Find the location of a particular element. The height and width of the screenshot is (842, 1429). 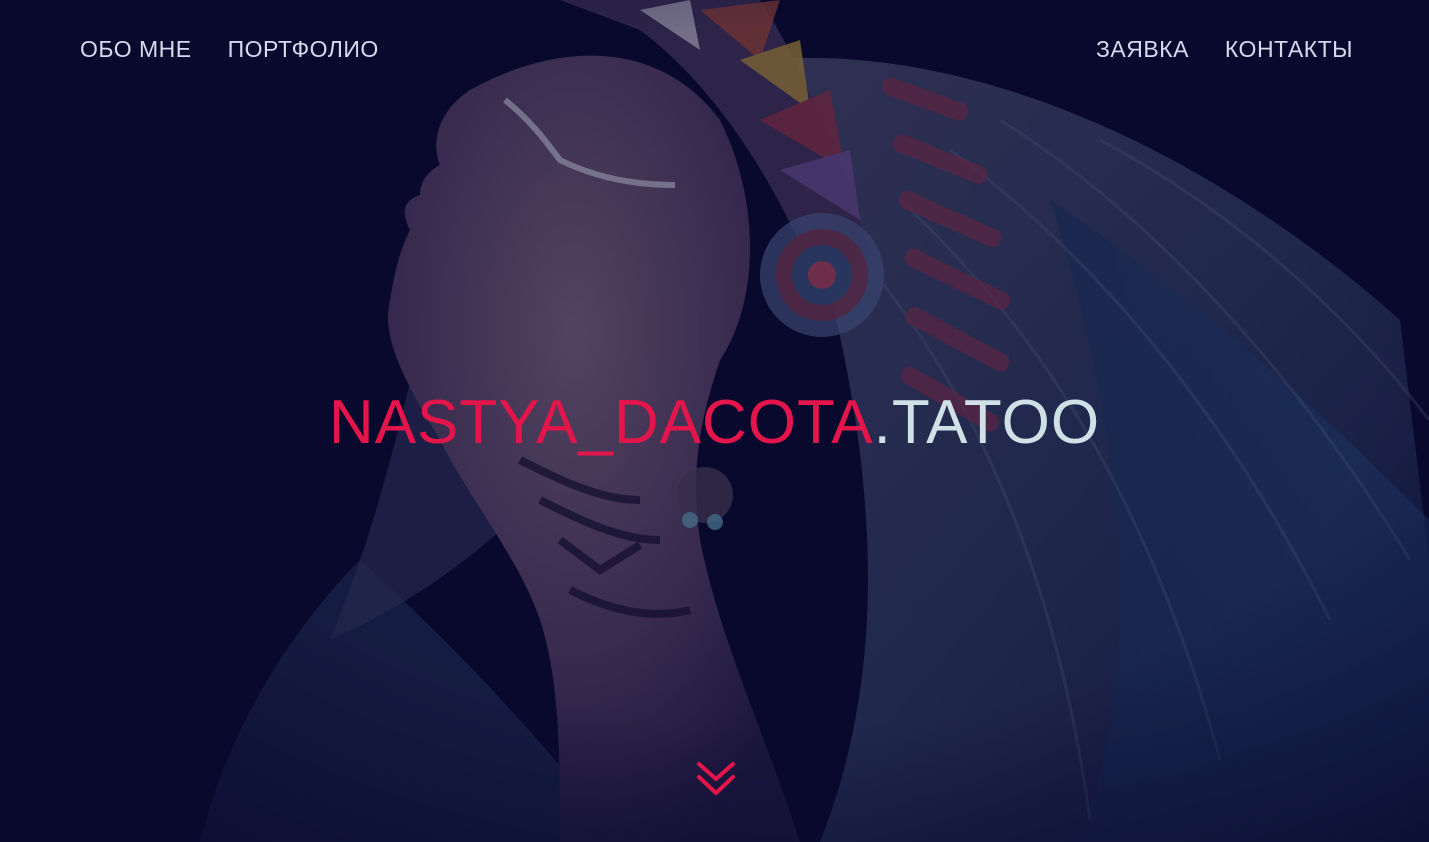

nav-link-portfolio: ПОРТФОЛИО is located at coordinates (303, 49).